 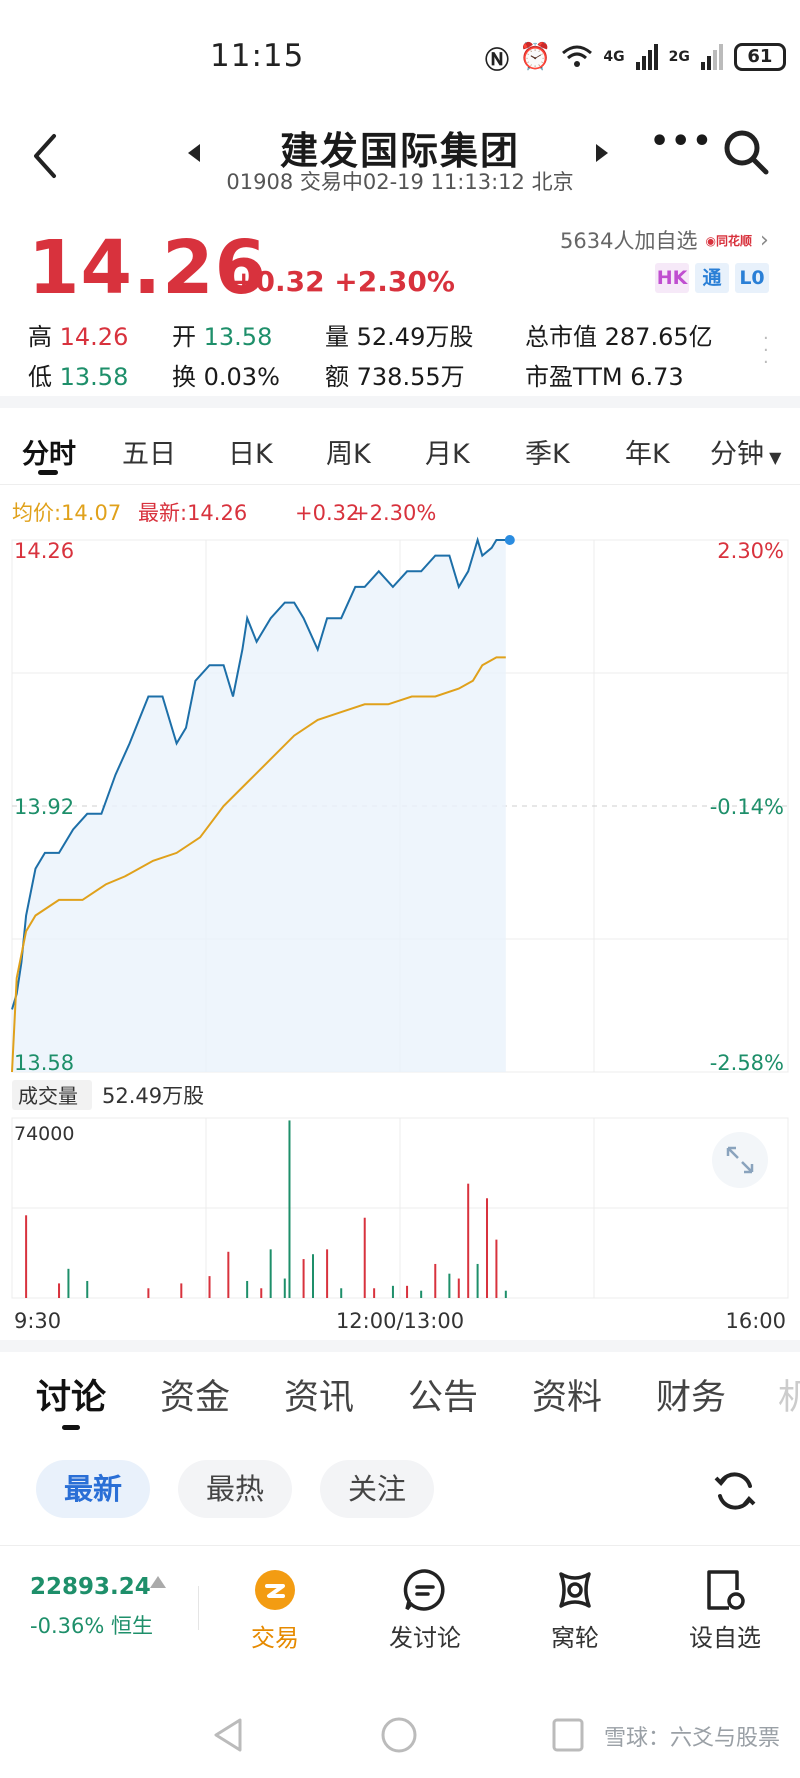 What do you see at coordinates (575, 1590) in the screenshot?
I see `warrant-icon` at bounding box center [575, 1590].